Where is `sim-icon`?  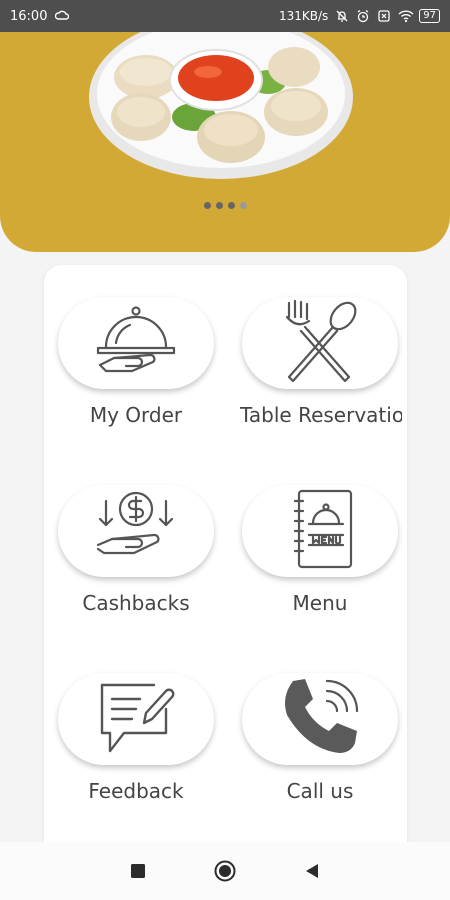 sim-icon is located at coordinates (384, 16).